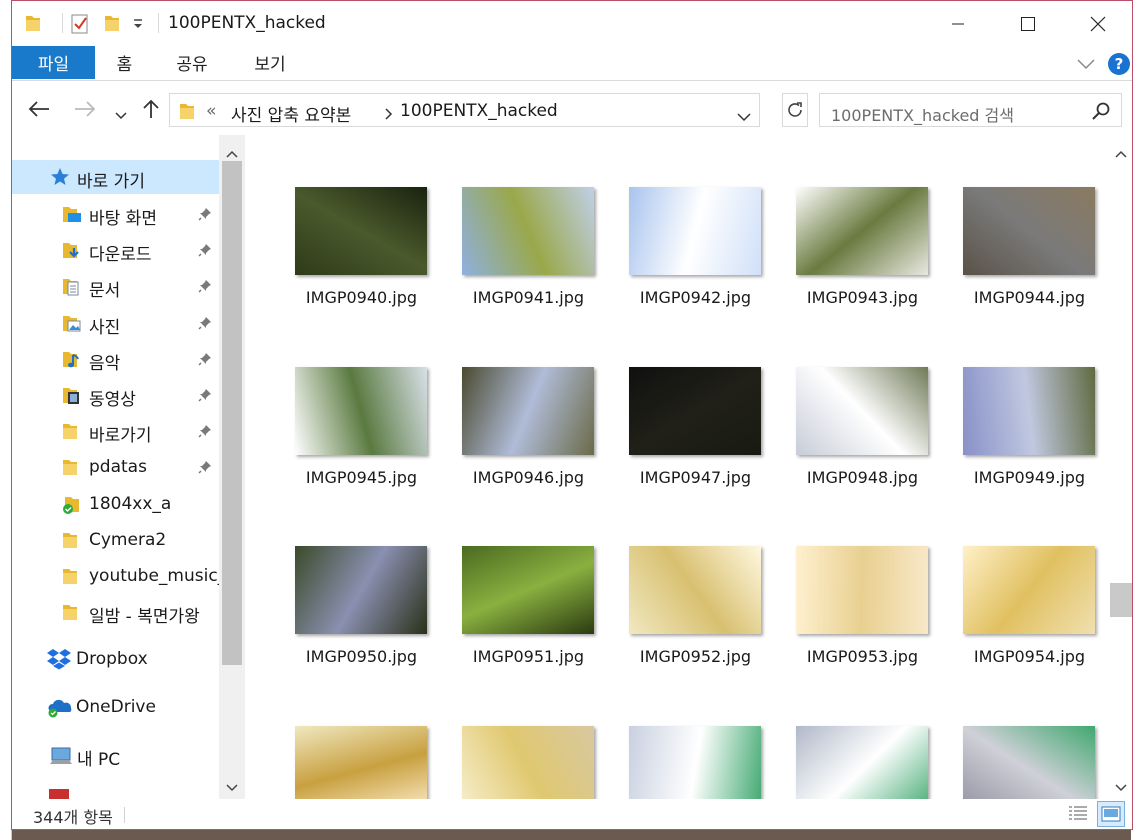 The width and height of the screenshot is (1145, 840). I want to click on nav-scrollbar, so click(232, 467).